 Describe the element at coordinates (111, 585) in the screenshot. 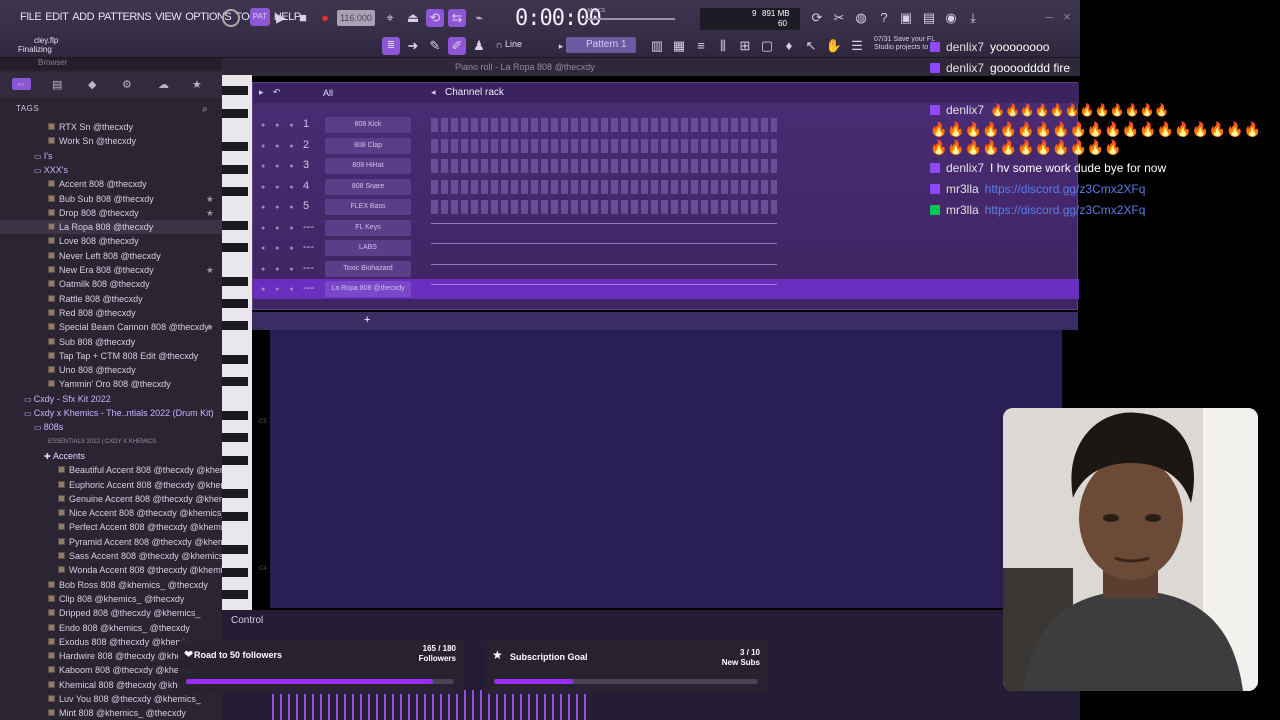

I see `browser-item: Bob Ross 808 @khemics_ @thecxdy` at that location.